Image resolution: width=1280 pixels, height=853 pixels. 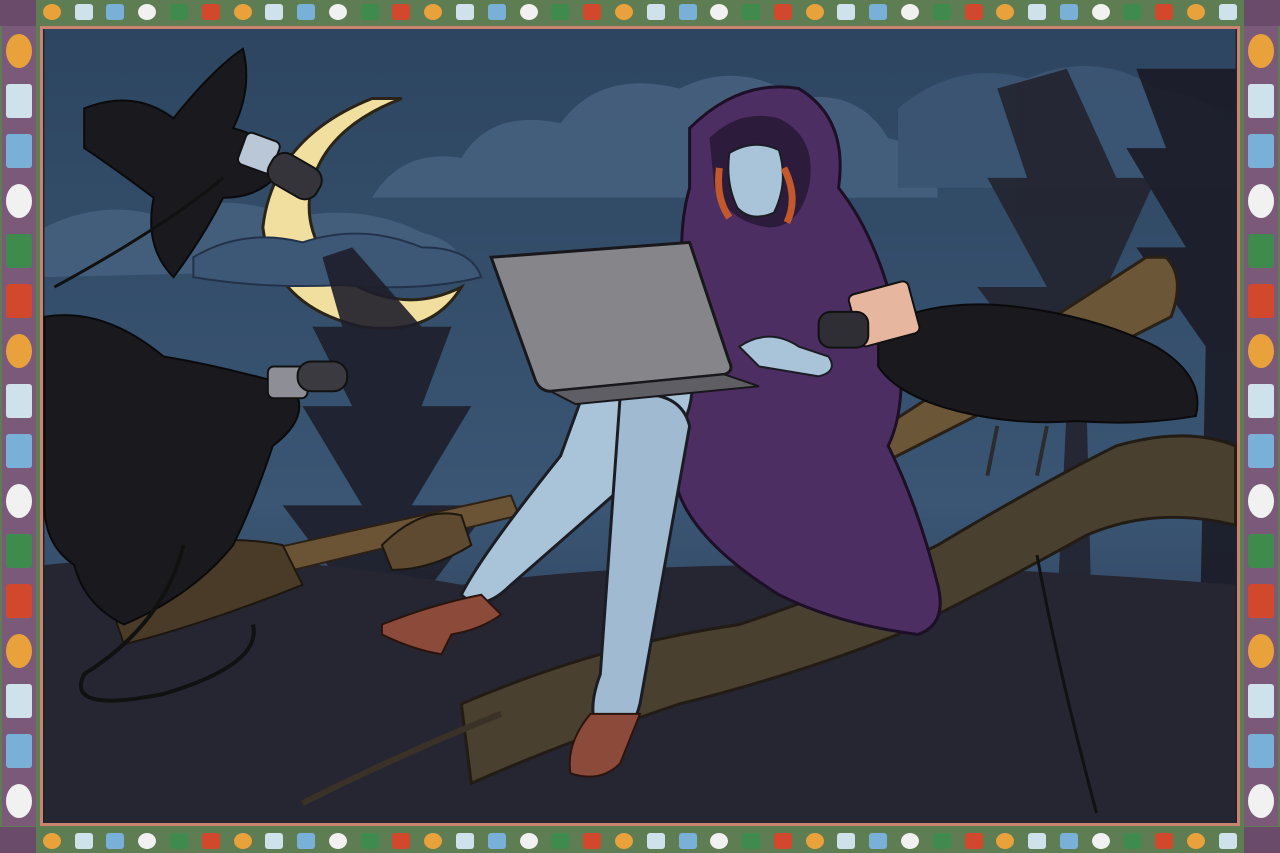 What do you see at coordinates (755, 180) in the screenshot?
I see `face` at bounding box center [755, 180].